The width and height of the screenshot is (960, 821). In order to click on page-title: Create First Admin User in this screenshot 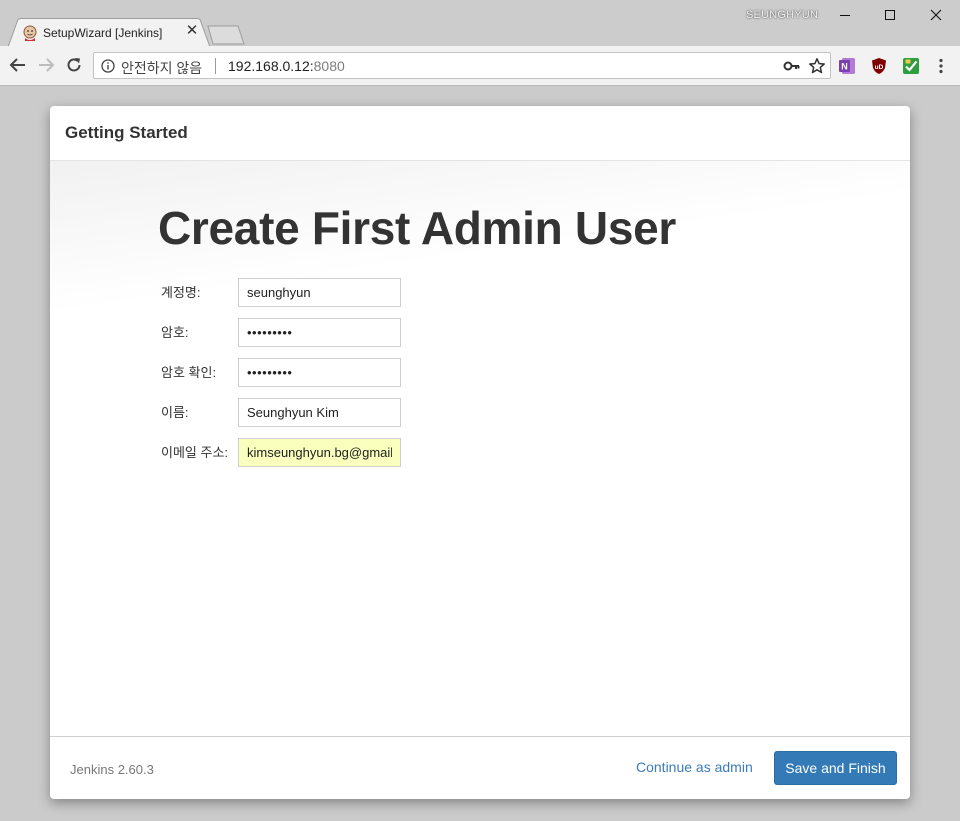, I will do `click(417, 228)`.